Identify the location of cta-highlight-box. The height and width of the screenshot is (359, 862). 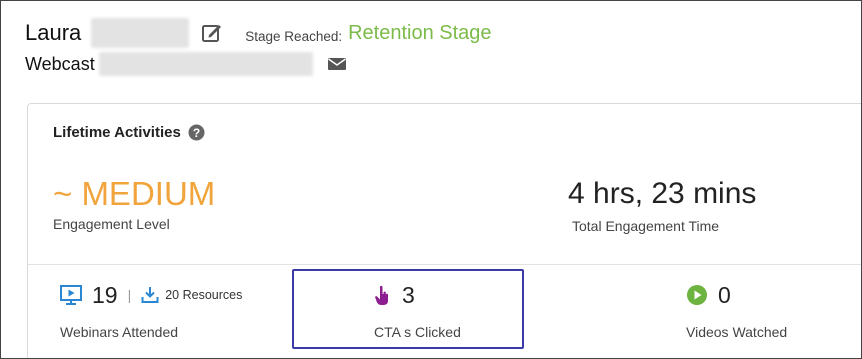
(408, 309).